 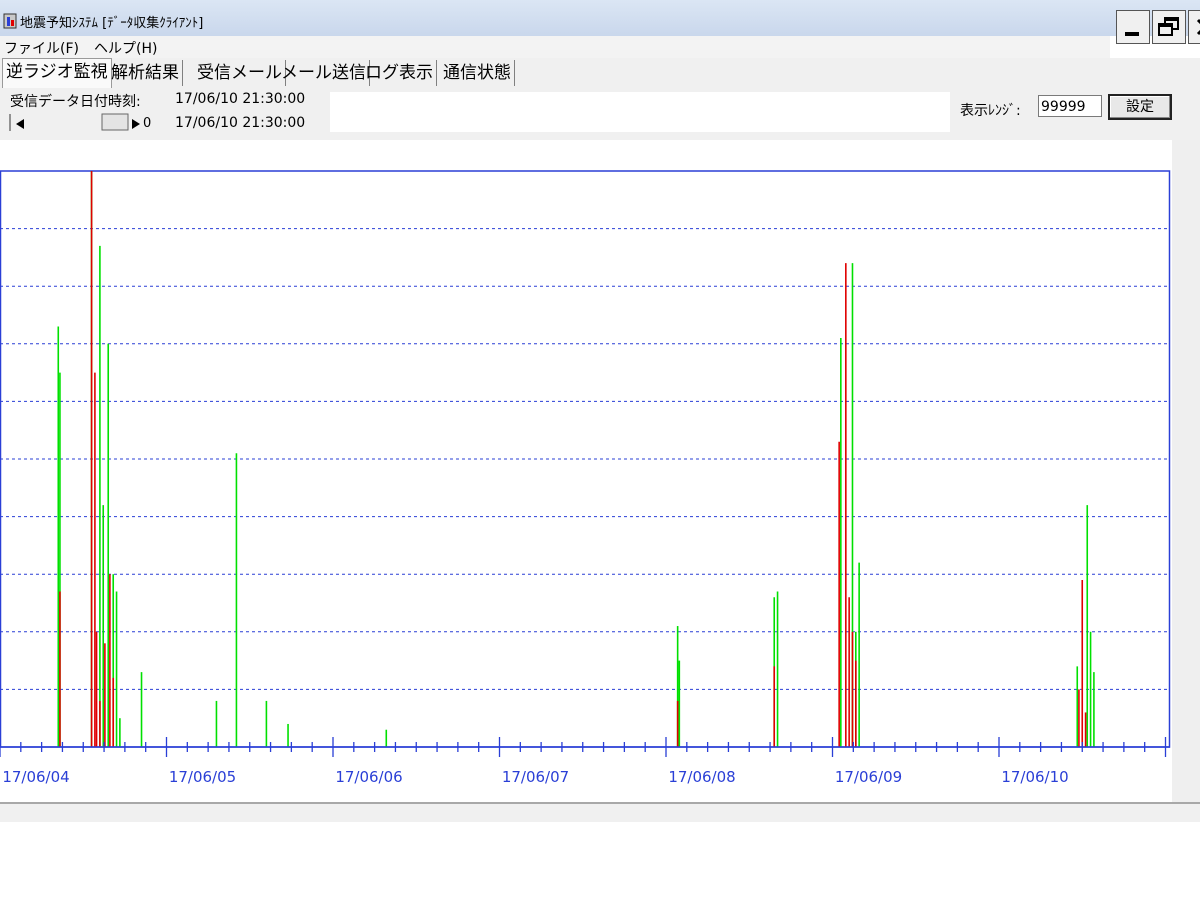 What do you see at coordinates (75, 102) in the screenshot?
I see `received-datetime-label: 受信データ日付時刻:` at bounding box center [75, 102].